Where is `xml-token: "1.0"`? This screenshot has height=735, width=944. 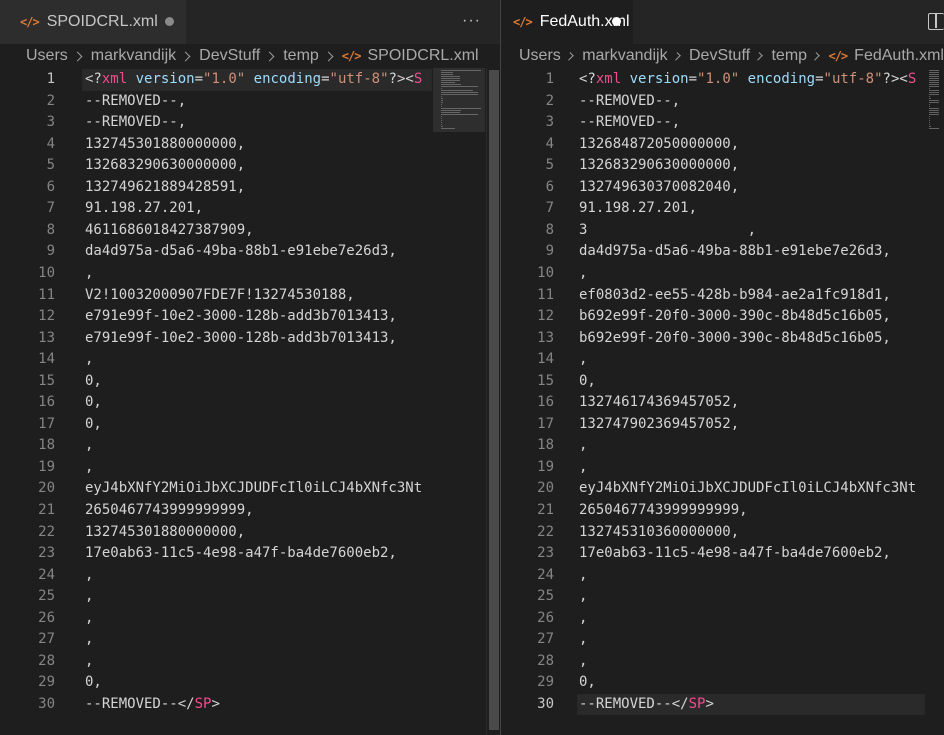
xml-token: "1.0" is located at coordinates (718, 79).